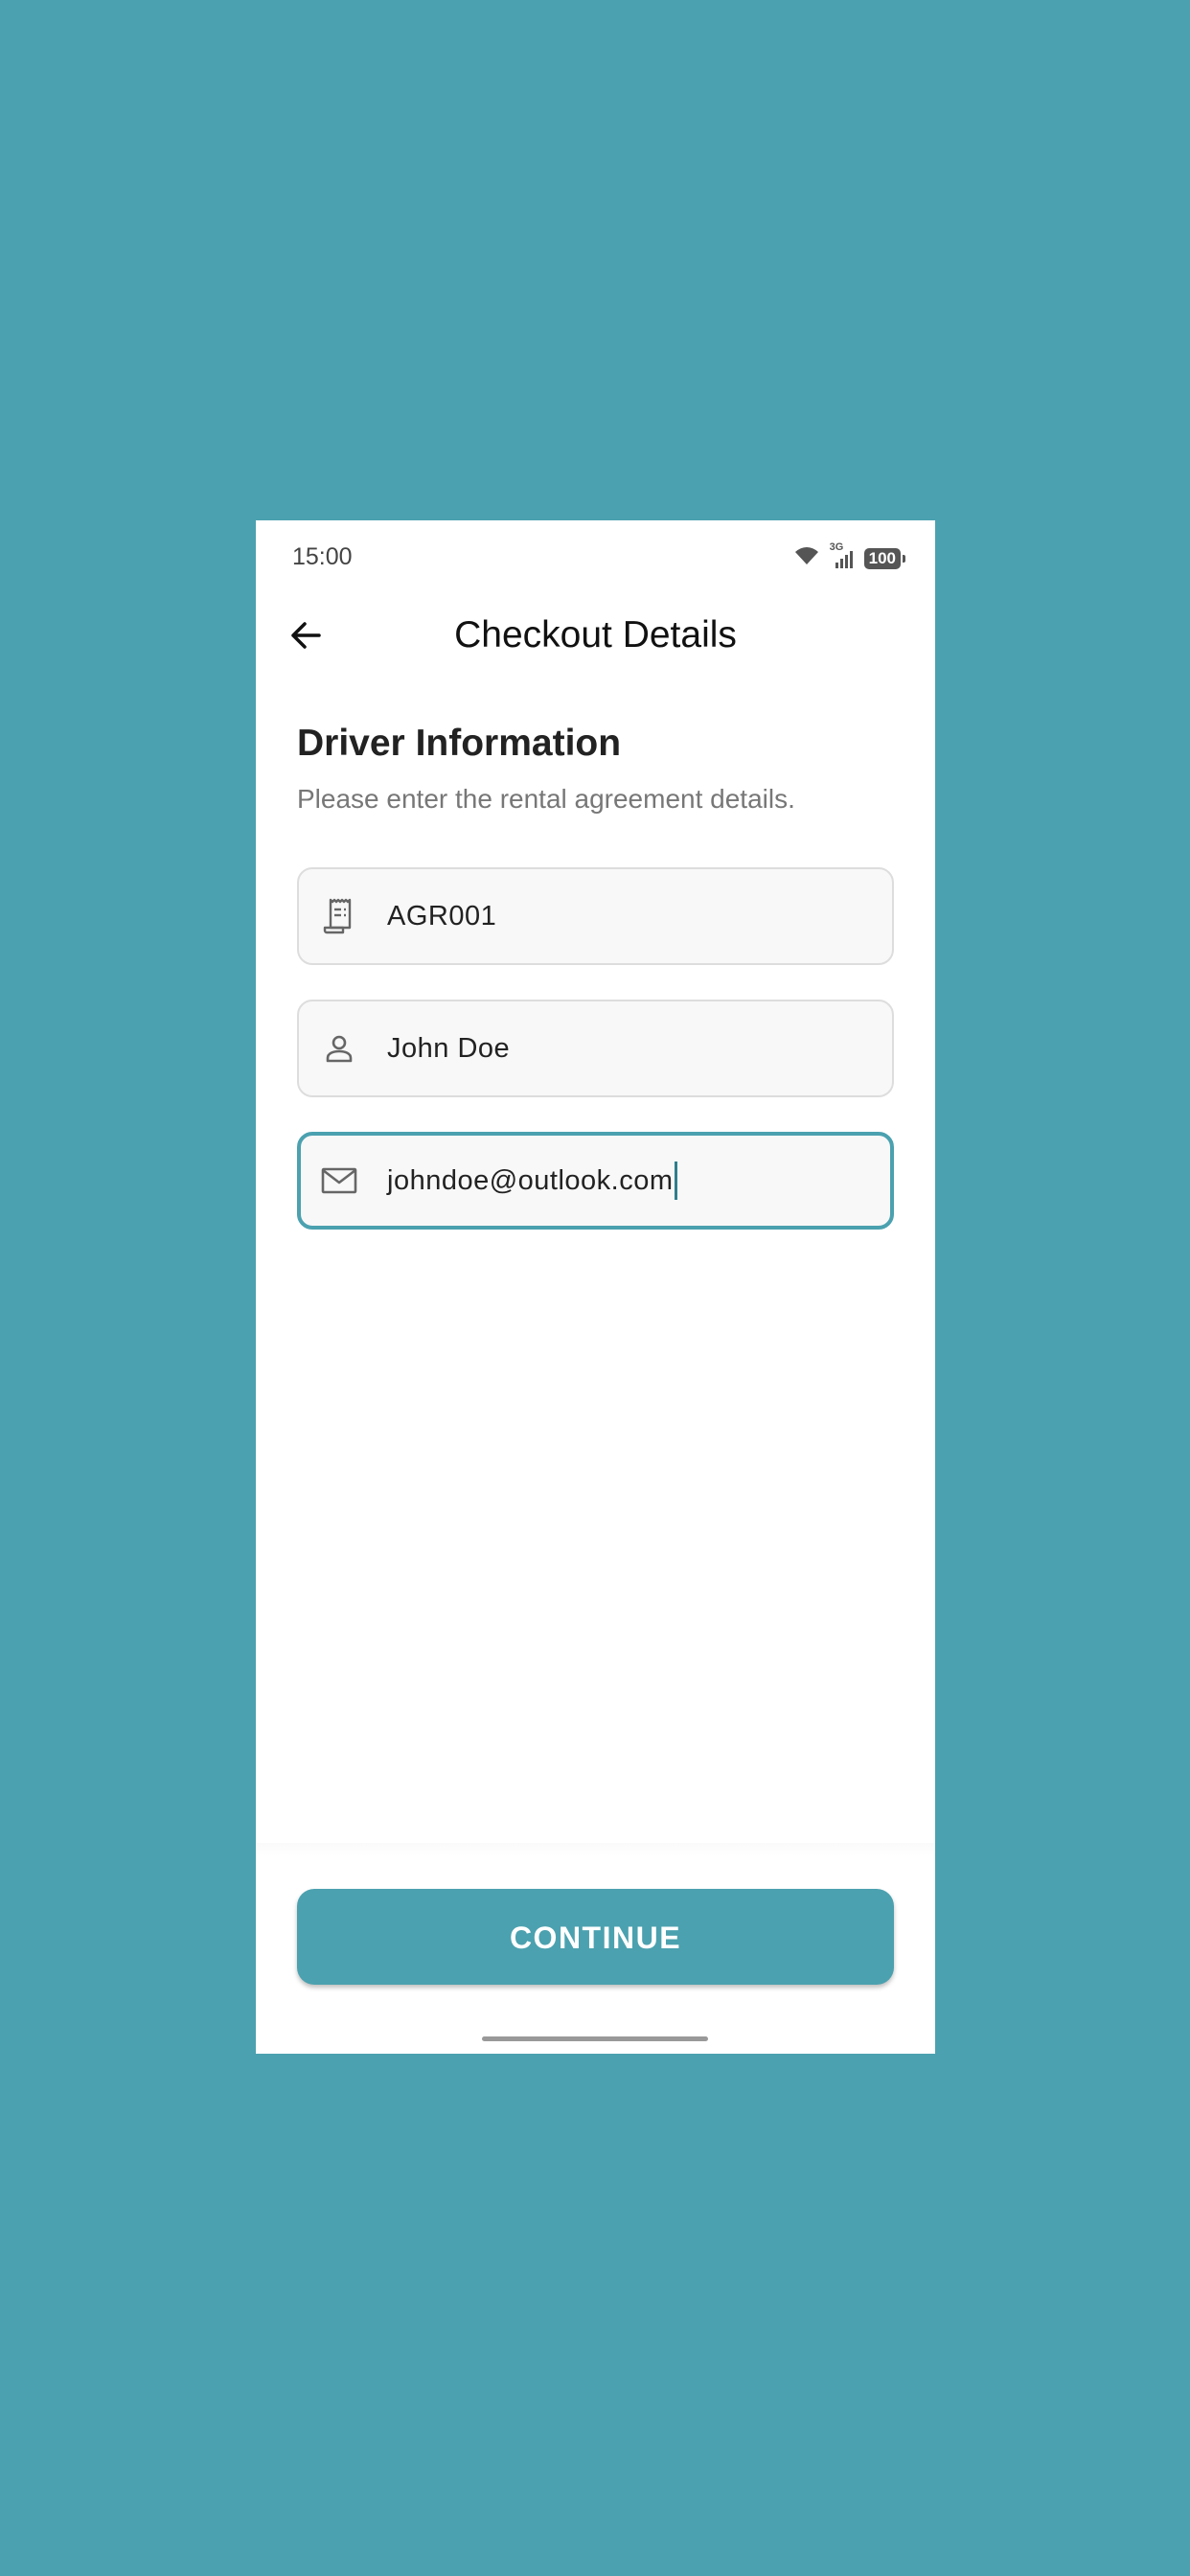 Image resolution: width=1190 pixels, height=2576 pixels. What do you see at coordinates (339, 916) in the screenshot?
I see `receipt-icon` at bounding box center [339, 916].